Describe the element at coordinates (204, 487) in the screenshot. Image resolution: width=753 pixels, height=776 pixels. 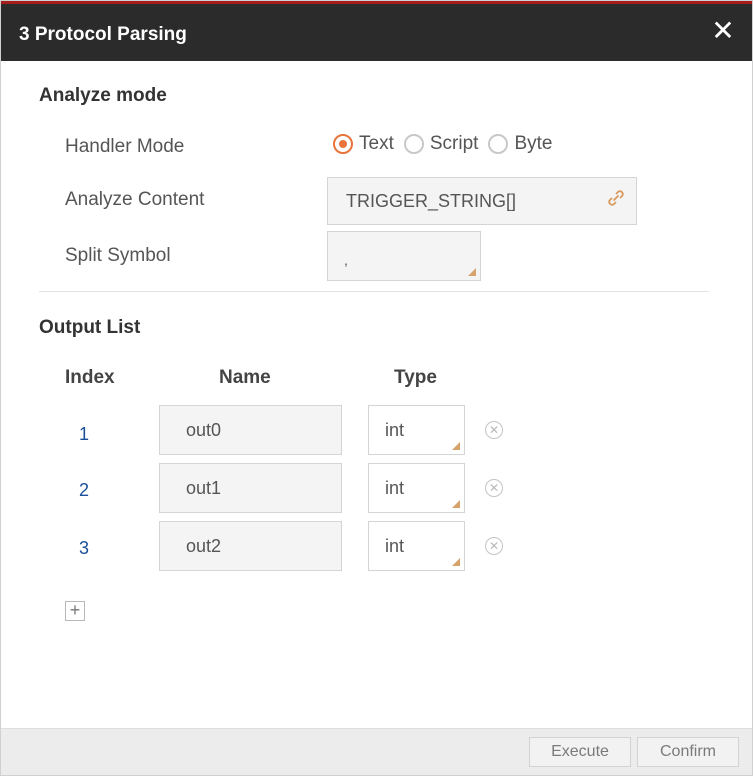
I see `output-name-value: out1` at that location.